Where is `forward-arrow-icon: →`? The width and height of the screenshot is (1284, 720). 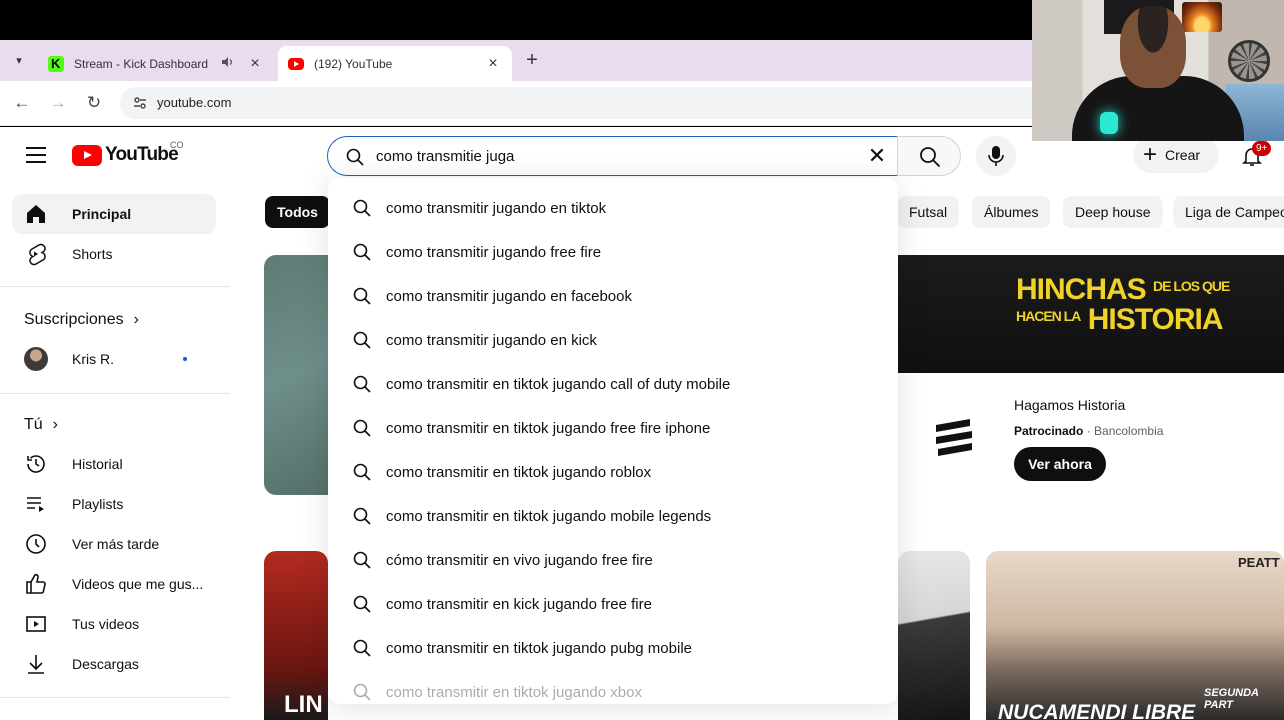
forward-arrow-icon: → is located at coordinates (58, 103).